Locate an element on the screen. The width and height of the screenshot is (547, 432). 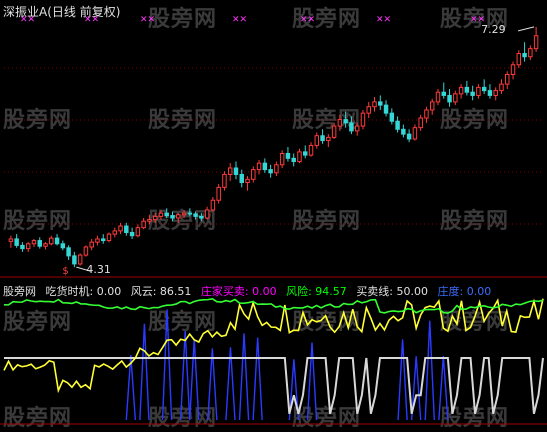
indicator-value-maimaixian: 买卖线: 50.00 is located at coordinates (392, 291).